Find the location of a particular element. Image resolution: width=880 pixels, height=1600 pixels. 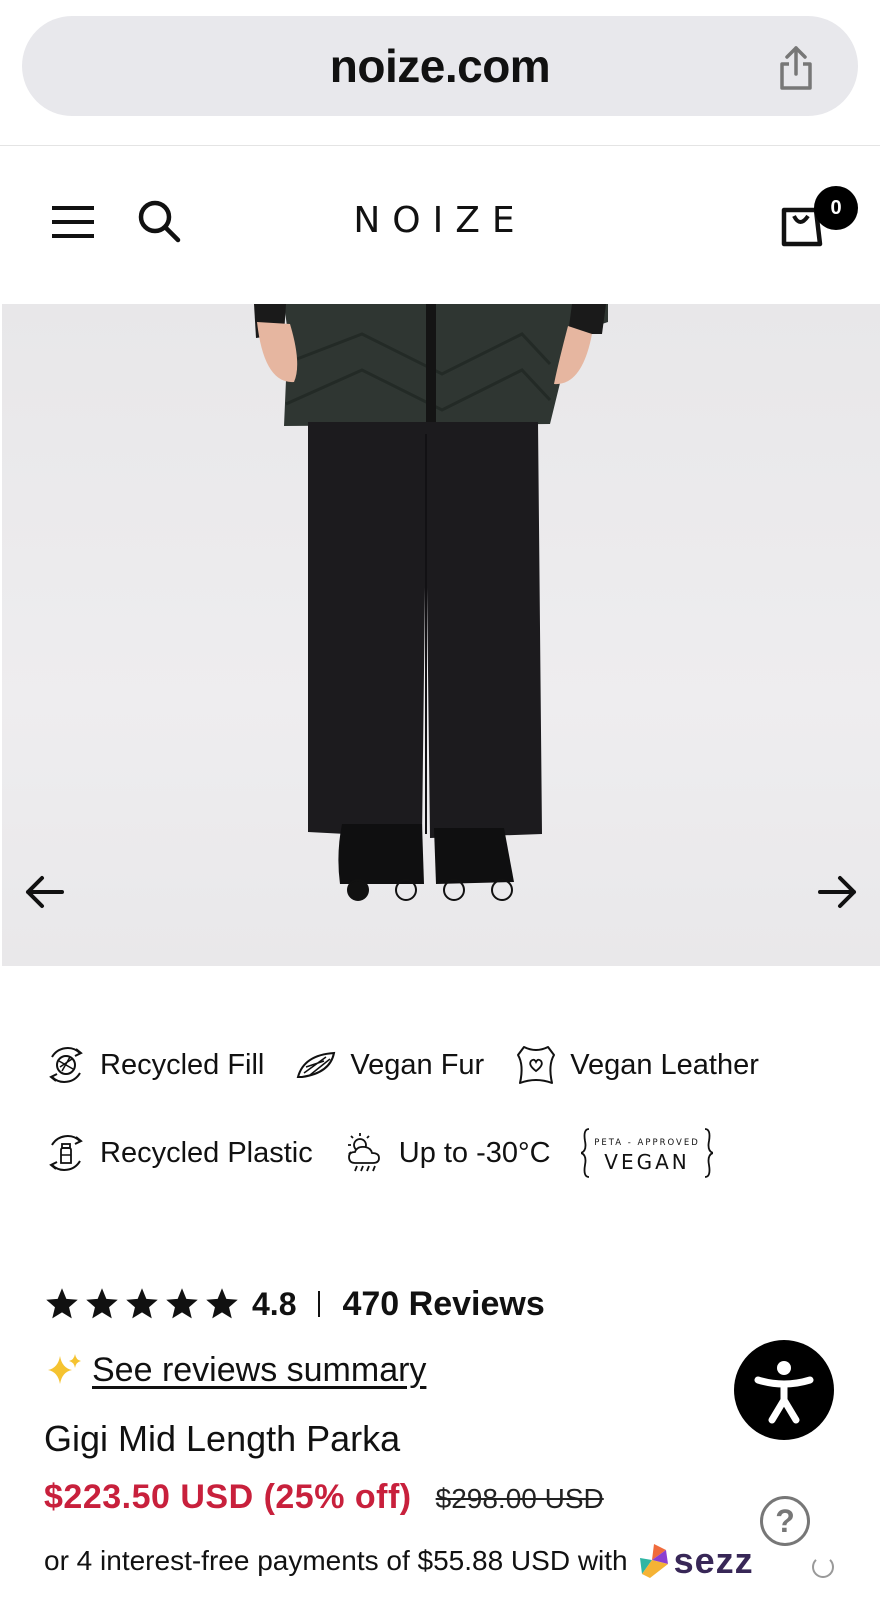

review-count: 470 Reviews is located at coordinates (443, 1304).